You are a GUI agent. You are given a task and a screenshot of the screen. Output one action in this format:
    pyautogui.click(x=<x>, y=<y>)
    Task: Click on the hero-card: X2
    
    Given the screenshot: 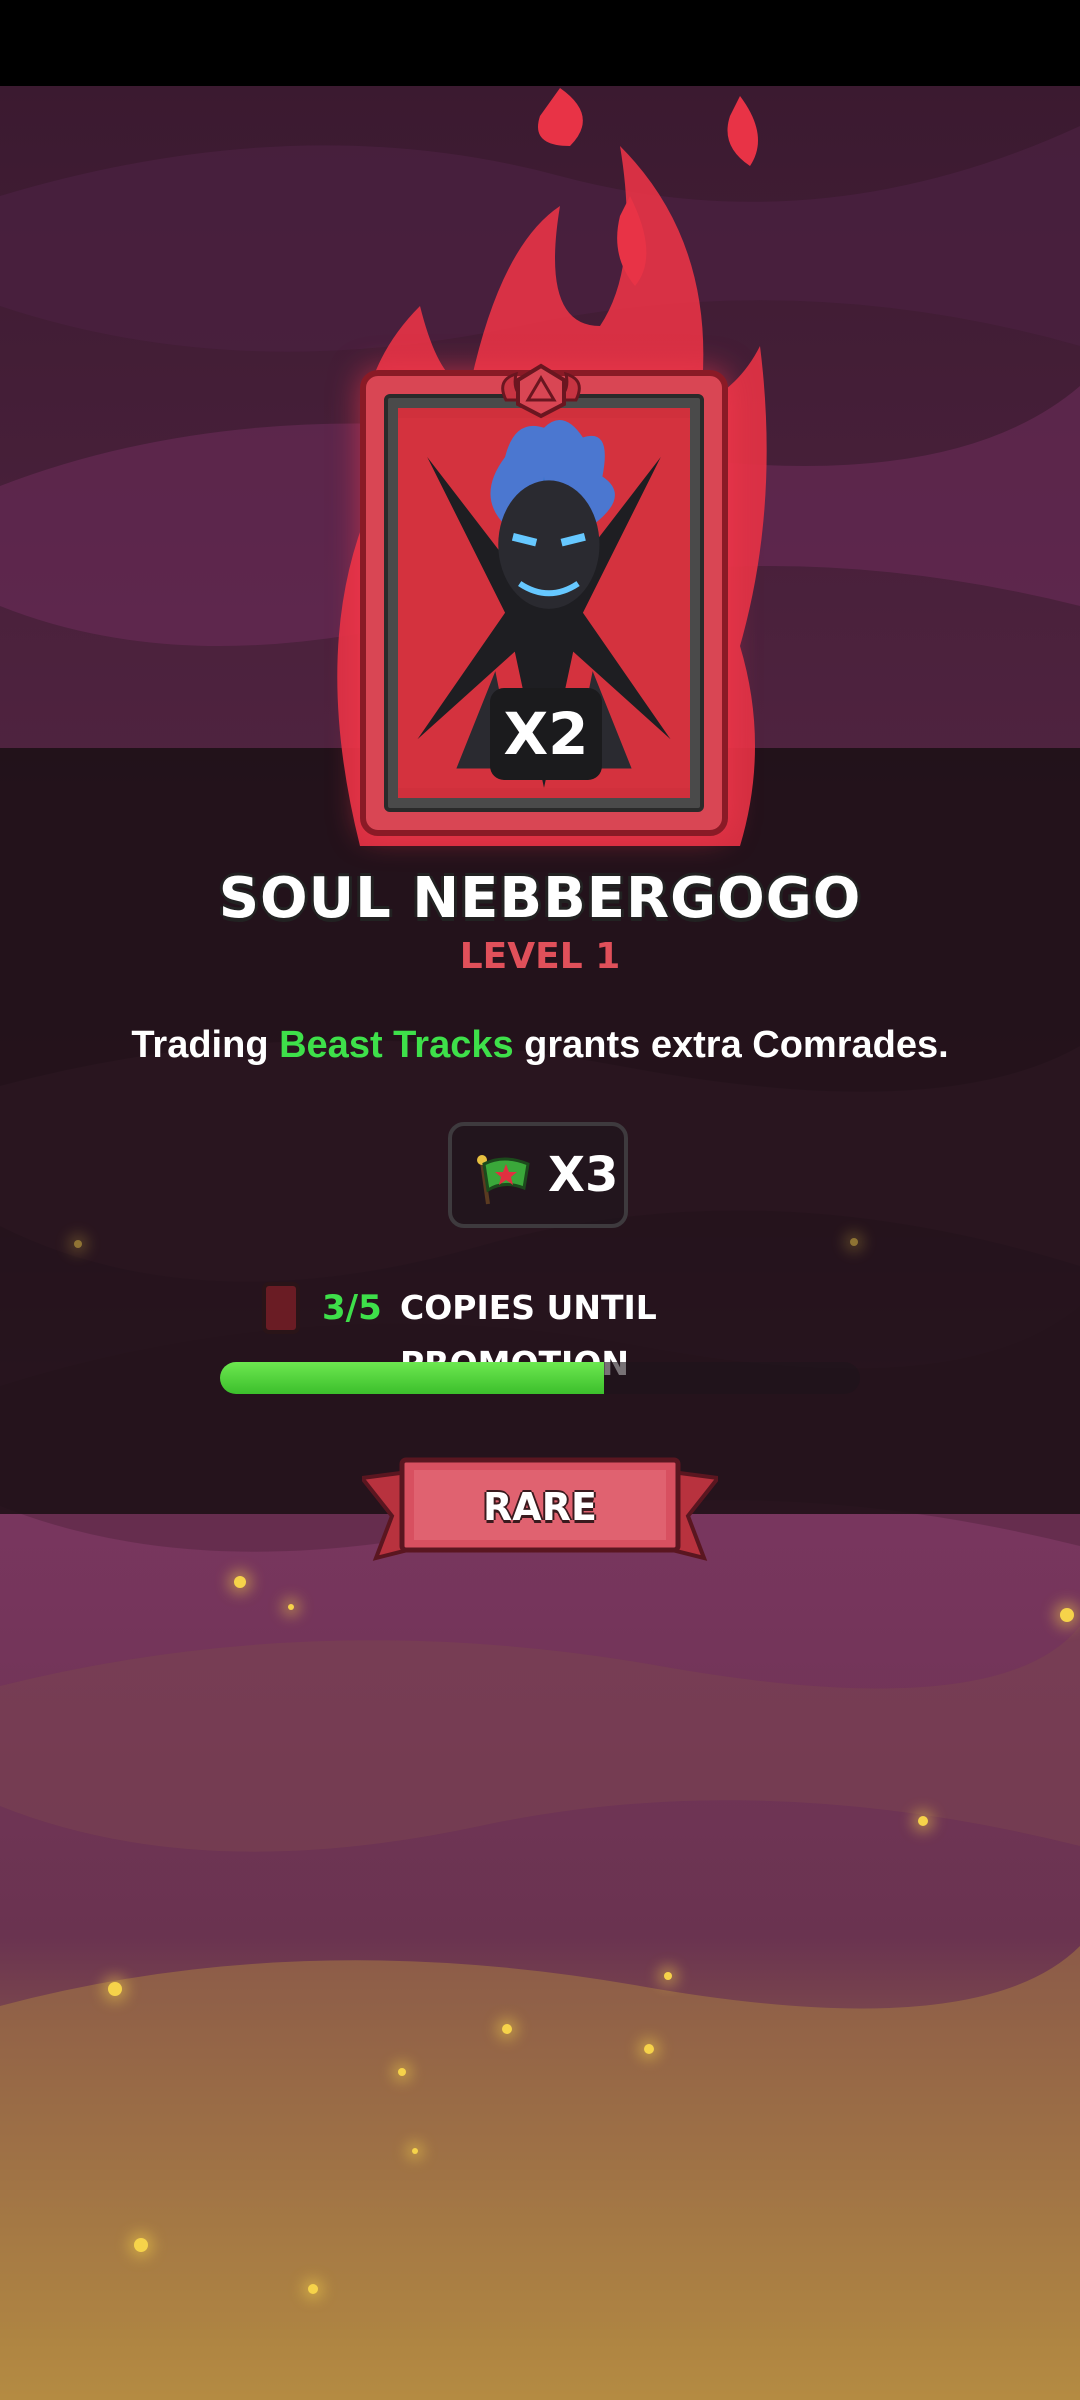 What is the action you would take?
    pyautogui.click(x=542, y=599)
    